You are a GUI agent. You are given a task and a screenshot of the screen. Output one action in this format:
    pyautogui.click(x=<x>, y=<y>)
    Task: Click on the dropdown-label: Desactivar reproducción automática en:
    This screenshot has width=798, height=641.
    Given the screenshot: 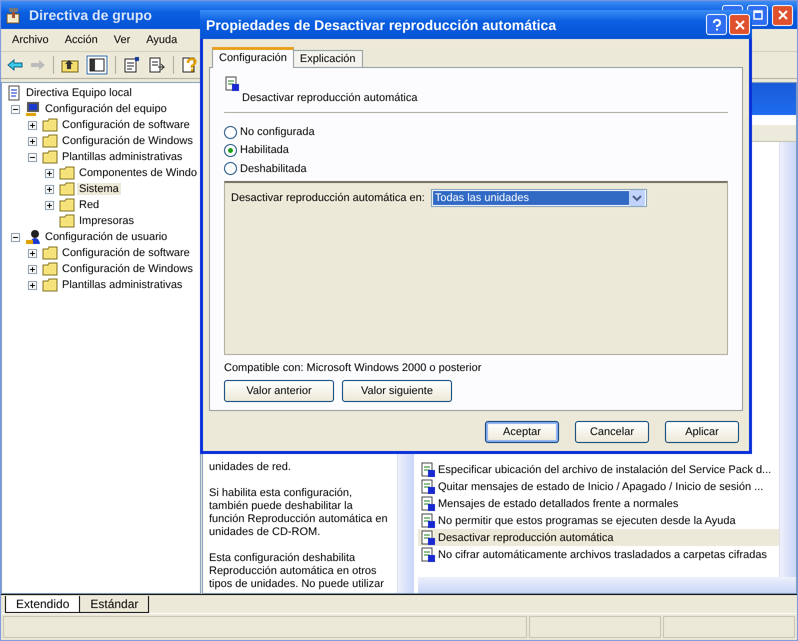 What is the action you would take?
    pyautogui.click(x=328, y=198)
    